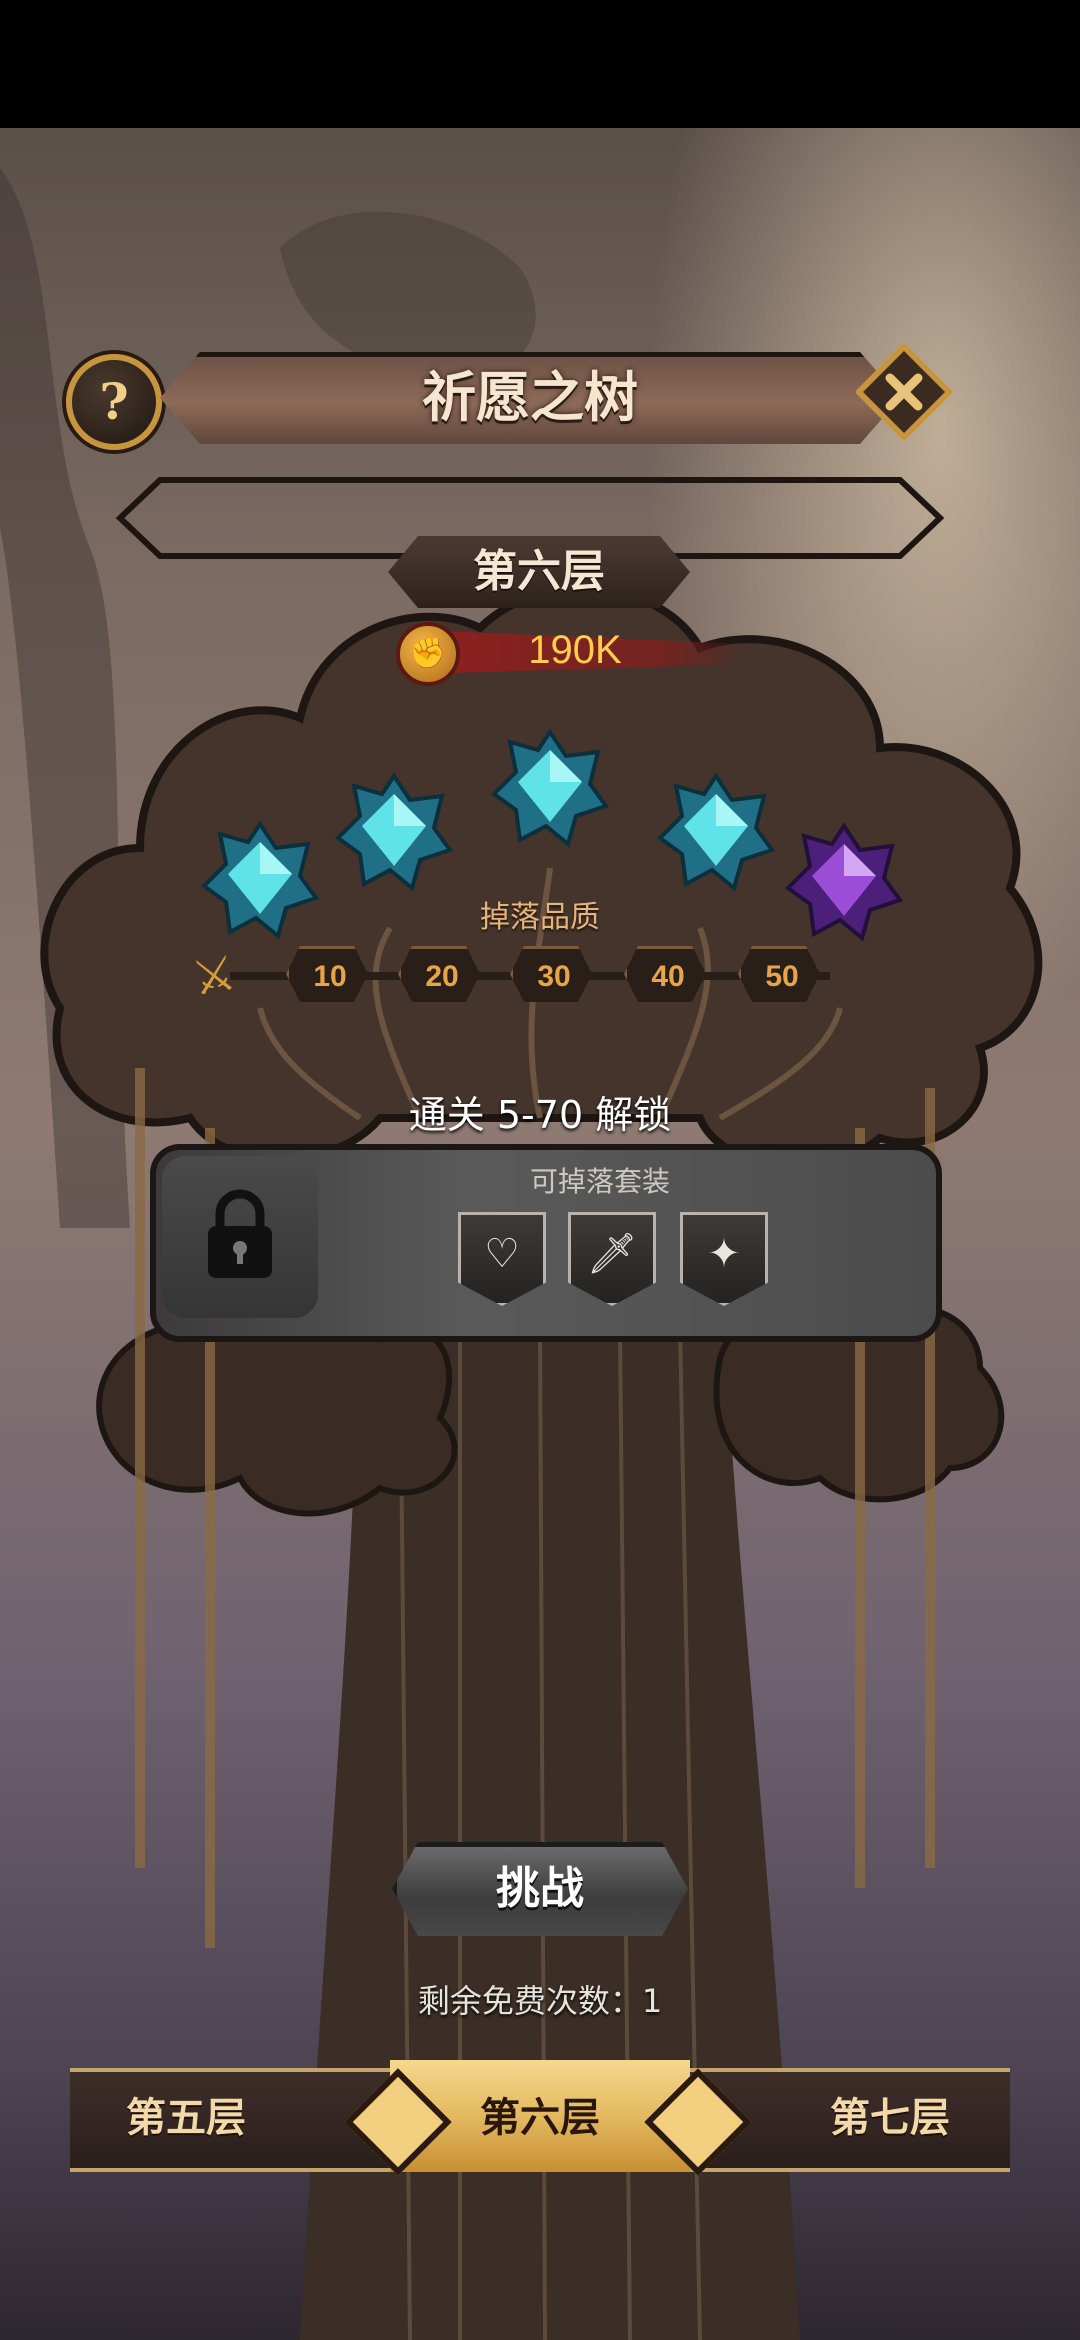  Describe the element at coordinates (540, 2118) in the screenshot. I see `floor-nav-current: 第六层` at that location.